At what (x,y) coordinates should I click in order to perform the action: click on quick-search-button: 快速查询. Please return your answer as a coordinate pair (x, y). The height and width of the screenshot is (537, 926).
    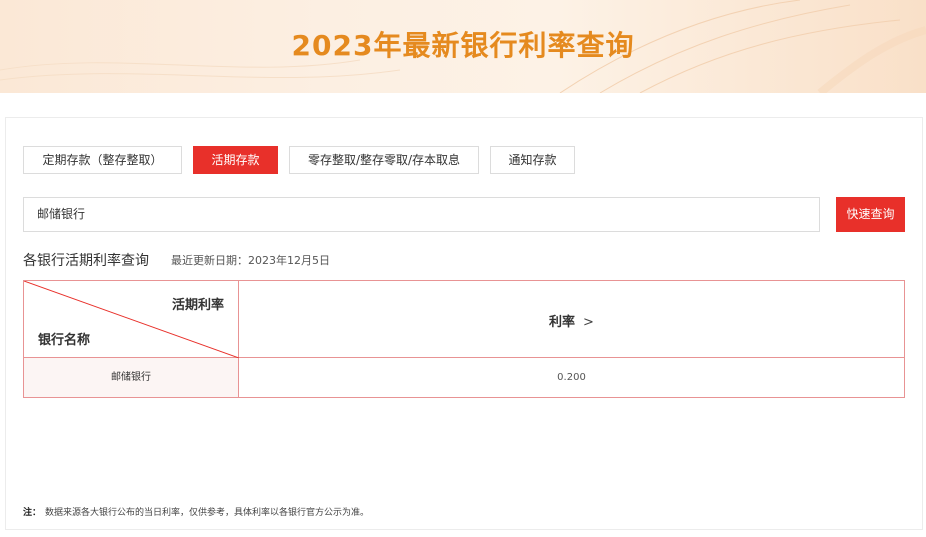
    Looking at the image, I should click on (870, 214).